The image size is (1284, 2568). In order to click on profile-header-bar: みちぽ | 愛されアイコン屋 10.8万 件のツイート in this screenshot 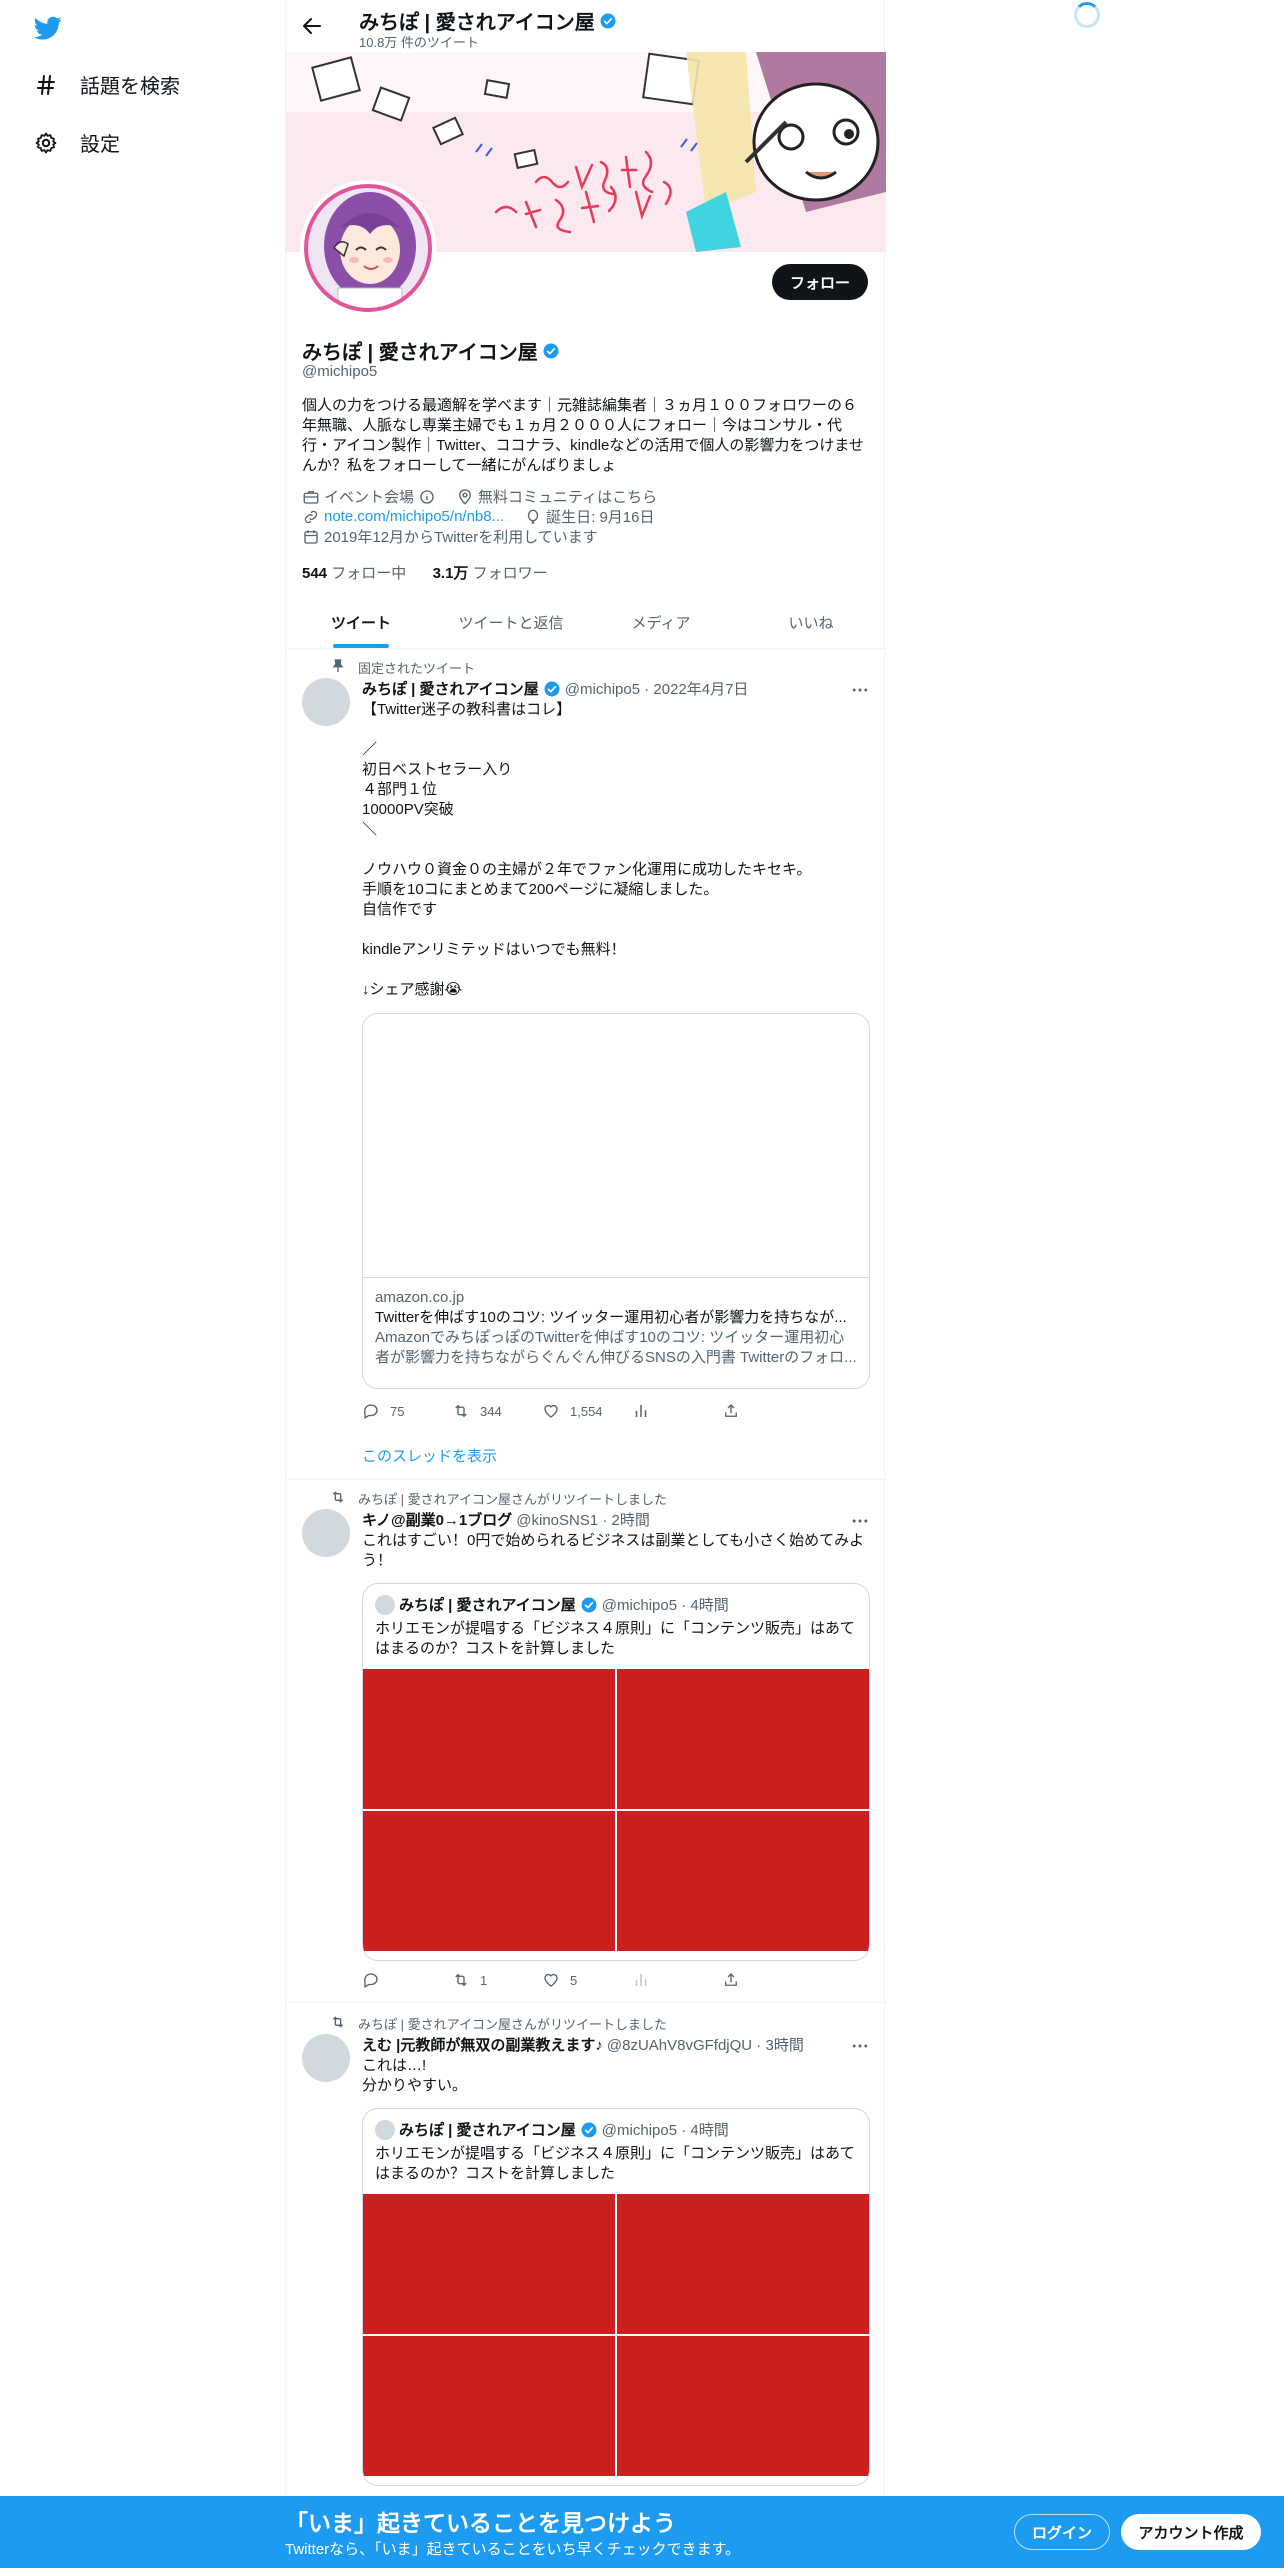, I will do `click(586, 26)`.